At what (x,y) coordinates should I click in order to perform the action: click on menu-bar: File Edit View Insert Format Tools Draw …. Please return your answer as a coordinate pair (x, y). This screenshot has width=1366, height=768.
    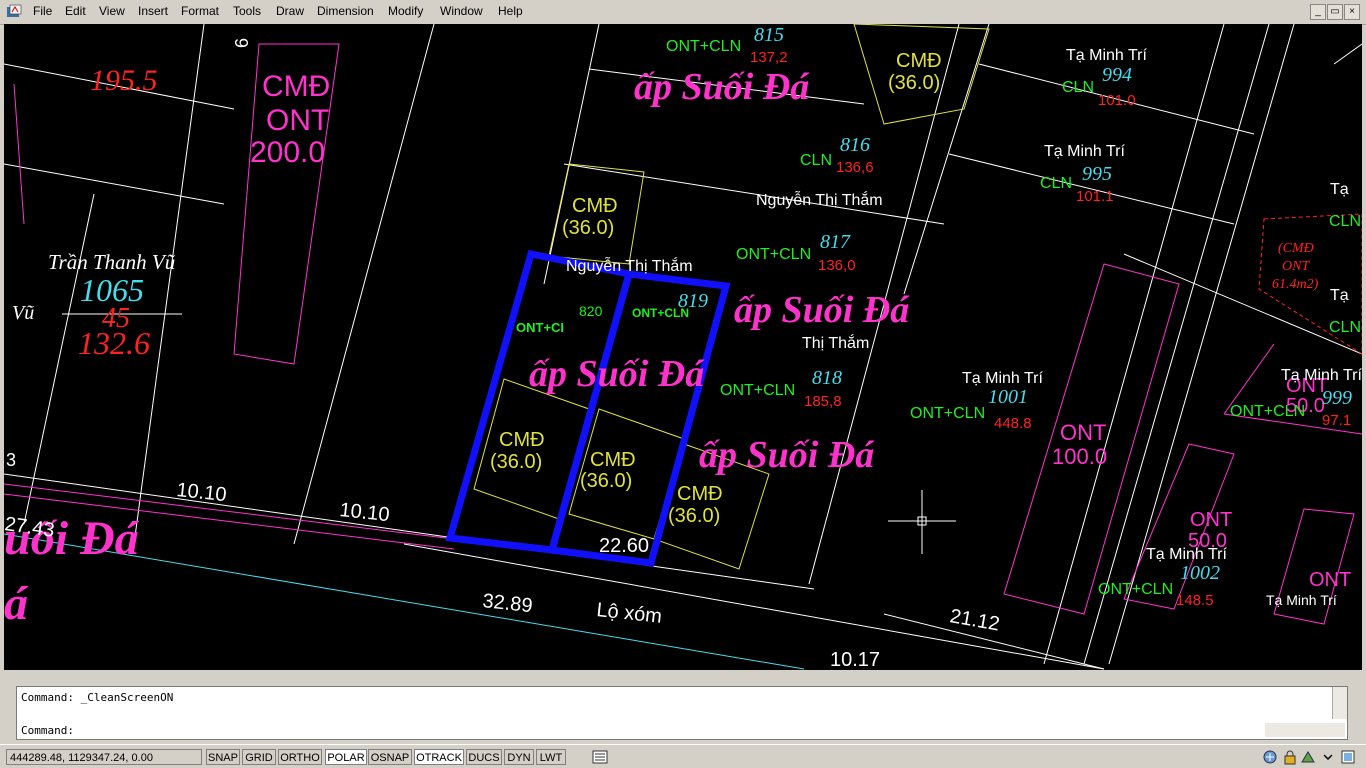
    Looking at the image, I should click on (683, 12).